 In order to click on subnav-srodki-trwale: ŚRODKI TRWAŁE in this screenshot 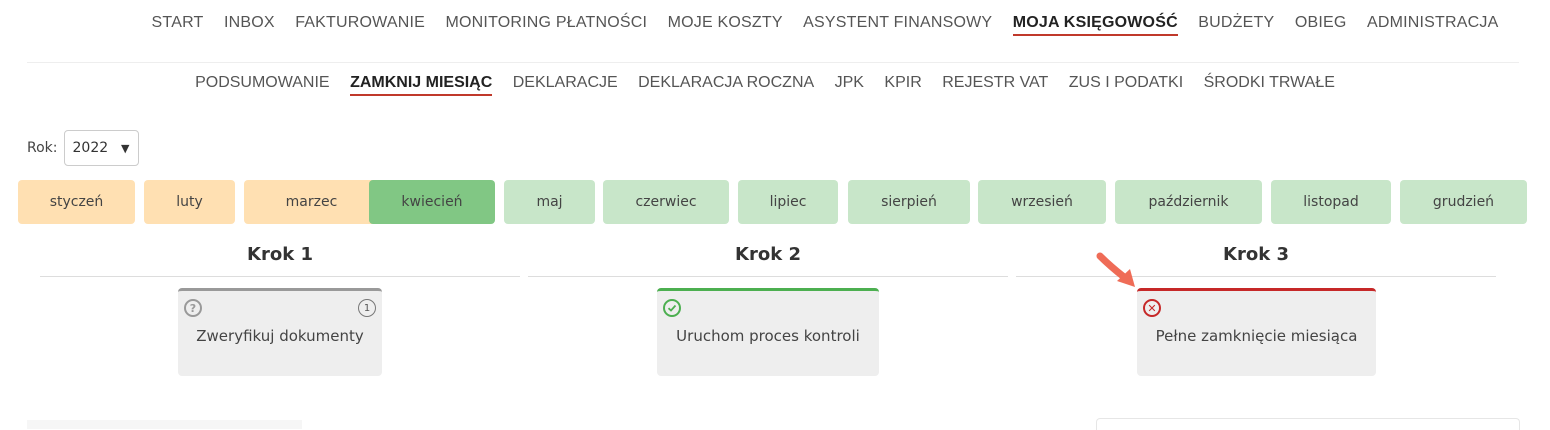, I will do `click(1269, 84)`.